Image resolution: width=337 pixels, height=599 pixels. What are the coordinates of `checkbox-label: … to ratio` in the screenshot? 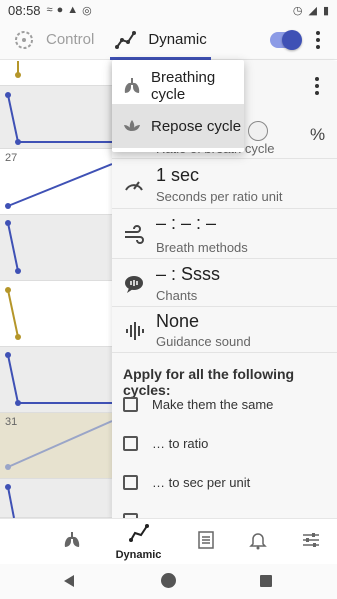 It's located at (180, 443).